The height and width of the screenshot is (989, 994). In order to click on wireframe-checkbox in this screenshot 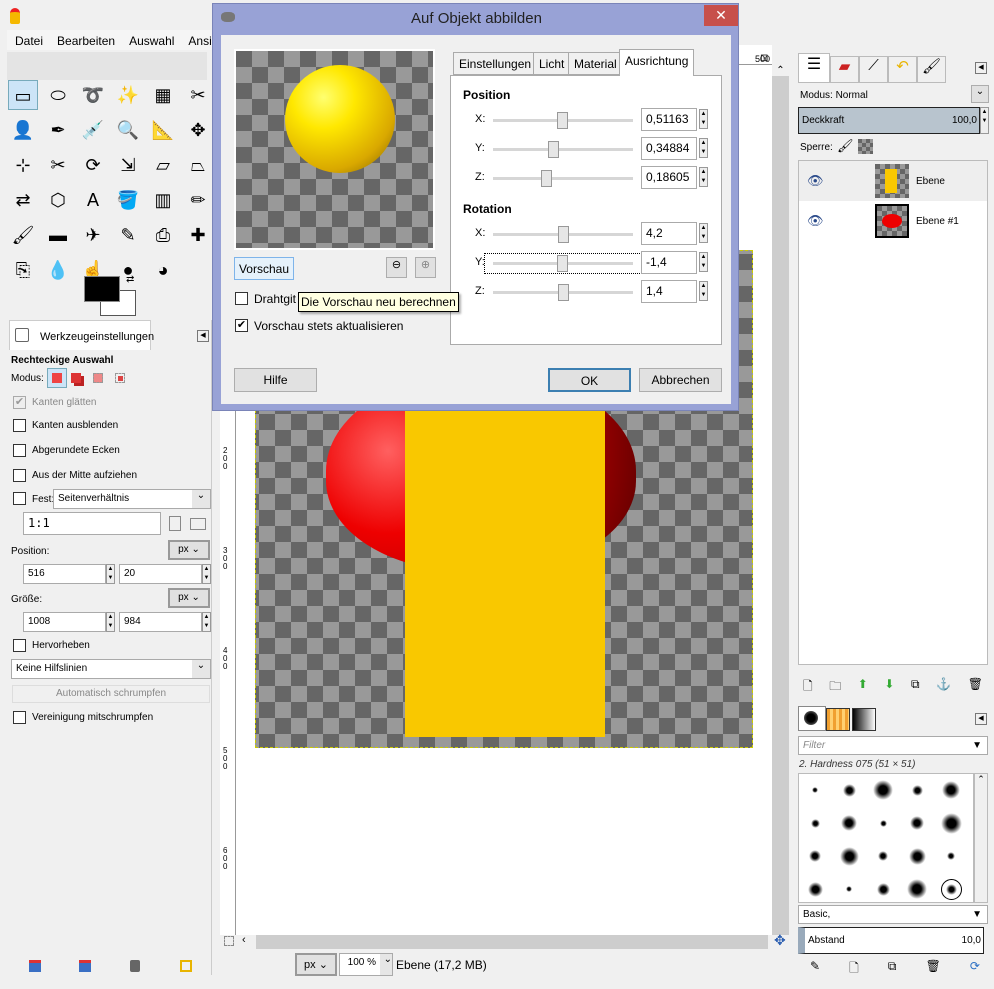, I will do `click(241, 298)`.